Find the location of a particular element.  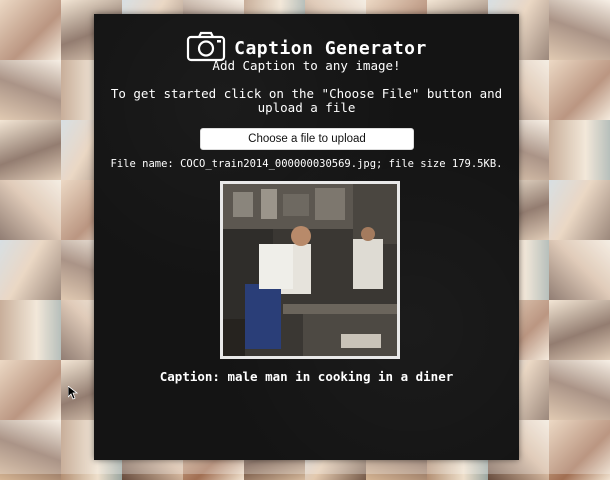

uploaded-image is located at coordinates (310, 270).